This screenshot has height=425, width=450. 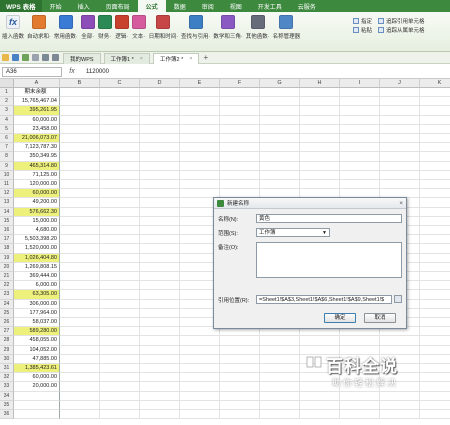 What do you see at coordinates (7, 313) in the screenshot?
I see `row-header: 25` at bounding box center [7, 313].